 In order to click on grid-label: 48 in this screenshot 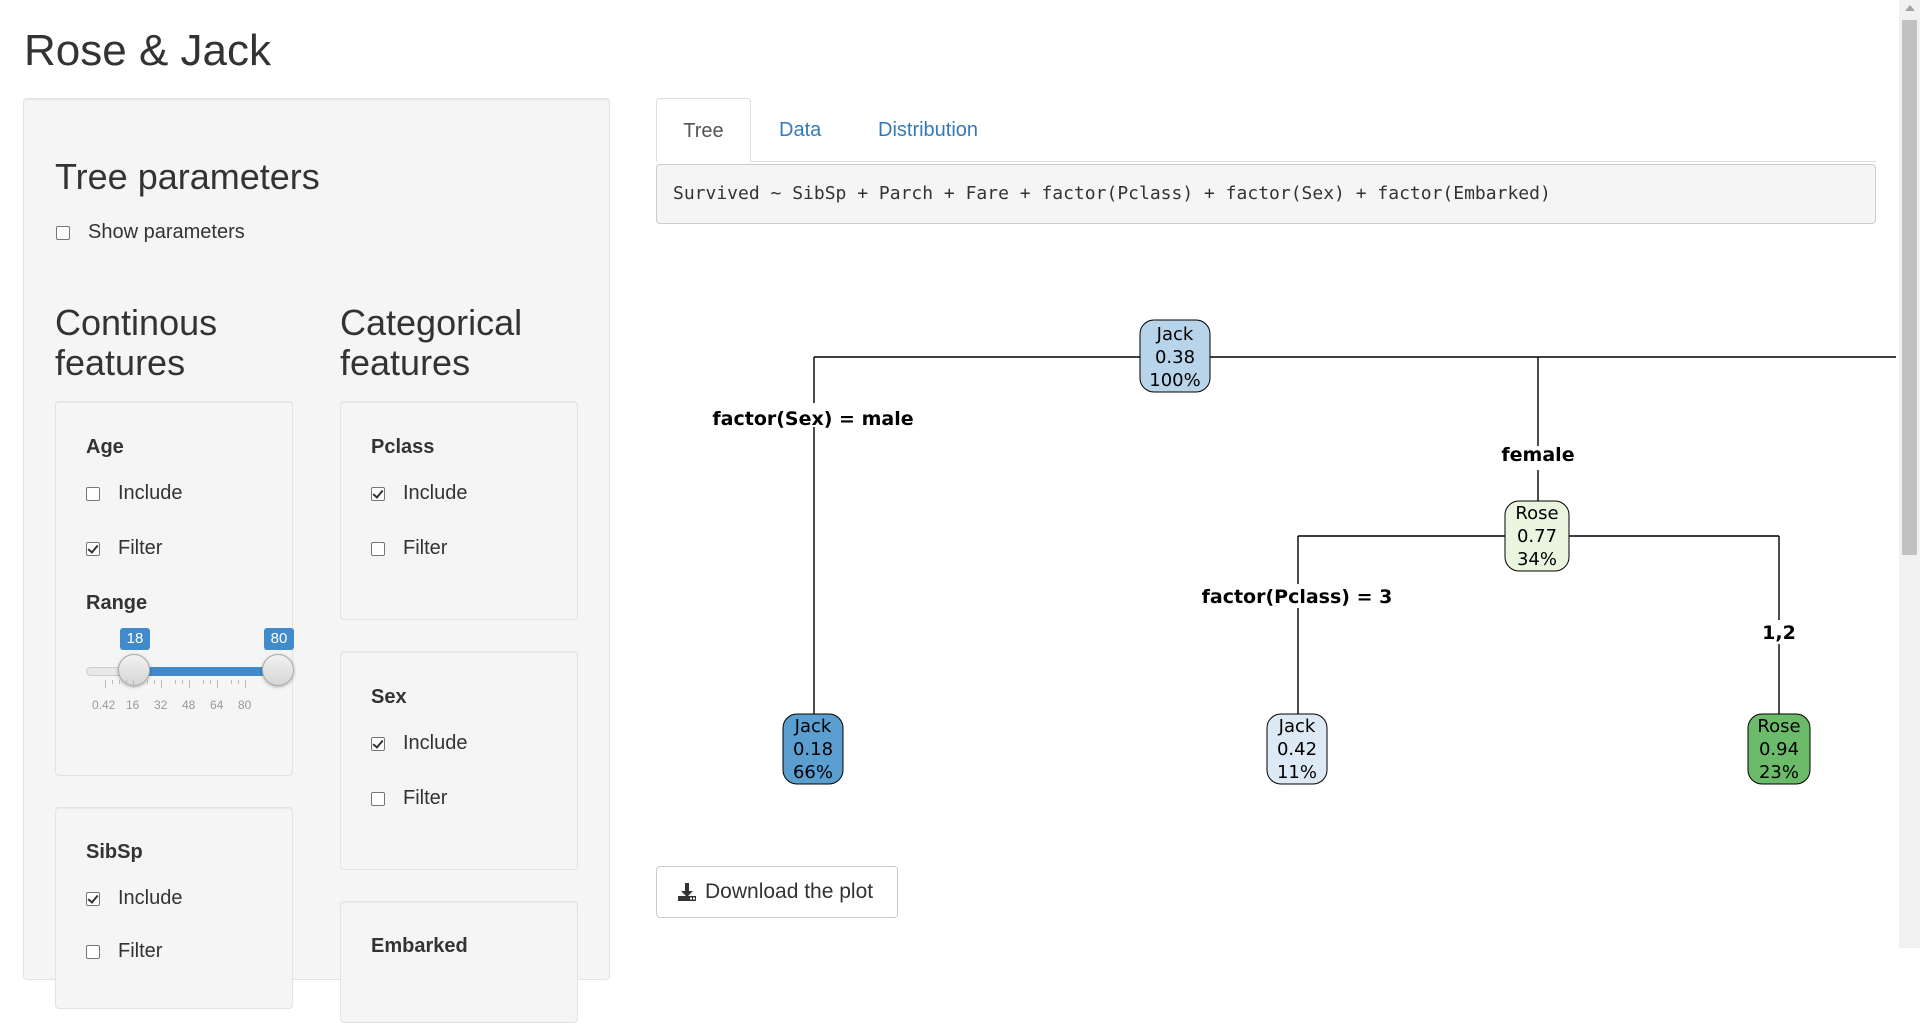, I will do `click(189, 705)`.